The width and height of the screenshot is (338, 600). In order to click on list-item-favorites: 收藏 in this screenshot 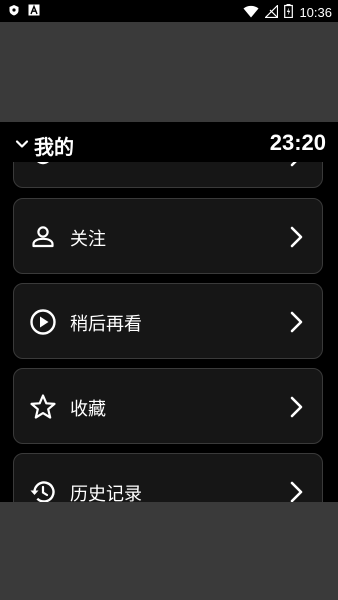, I will do `click(168, 406)`.